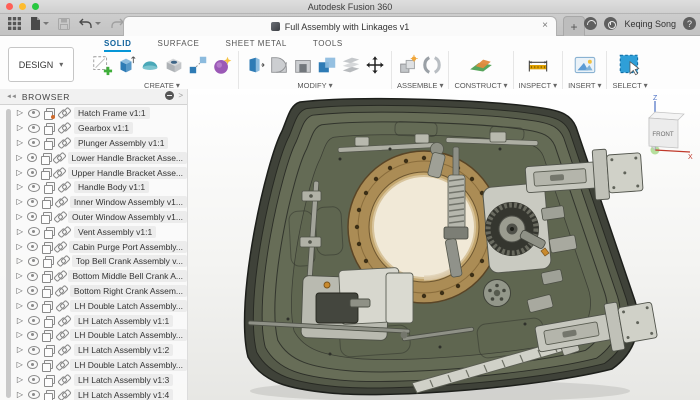 The height and width of the screenshot is (400, 700). Describe the element at coordinates (180, 95) in the screenshot. I see `panel-flyout-icon: >` at that location.